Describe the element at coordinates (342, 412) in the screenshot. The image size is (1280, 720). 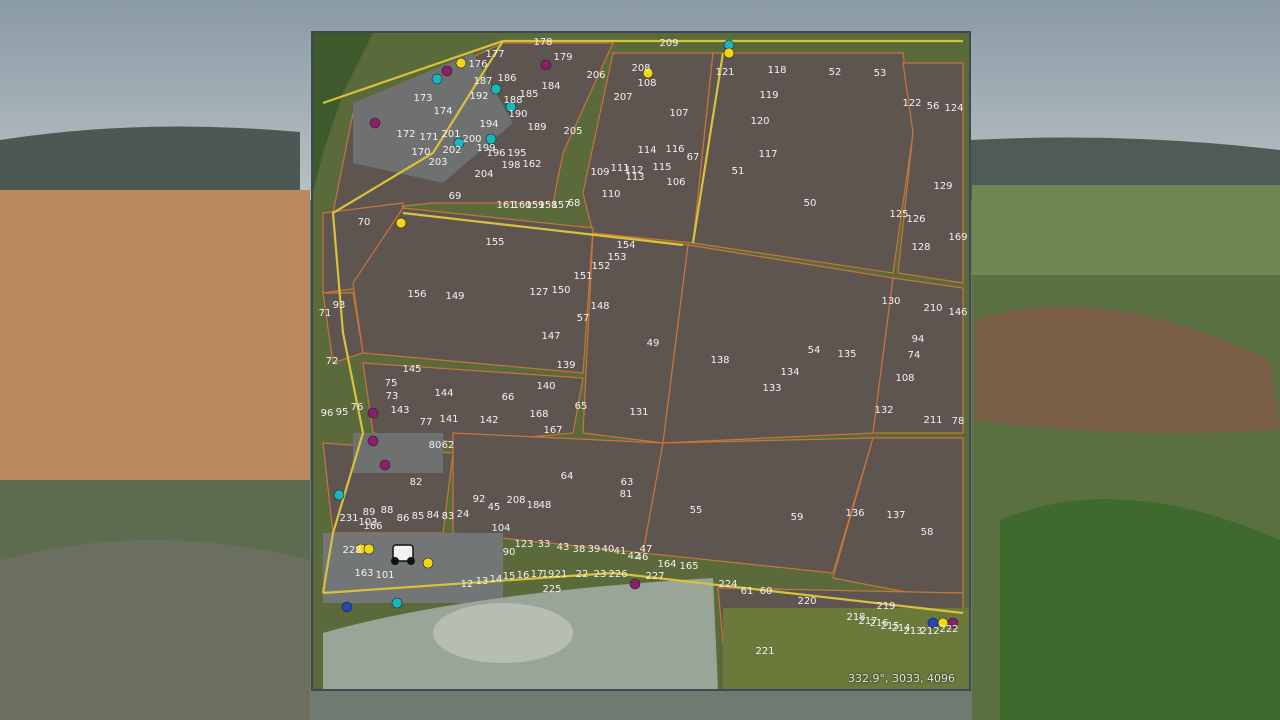
I see `field-number-label: 95` at that location.